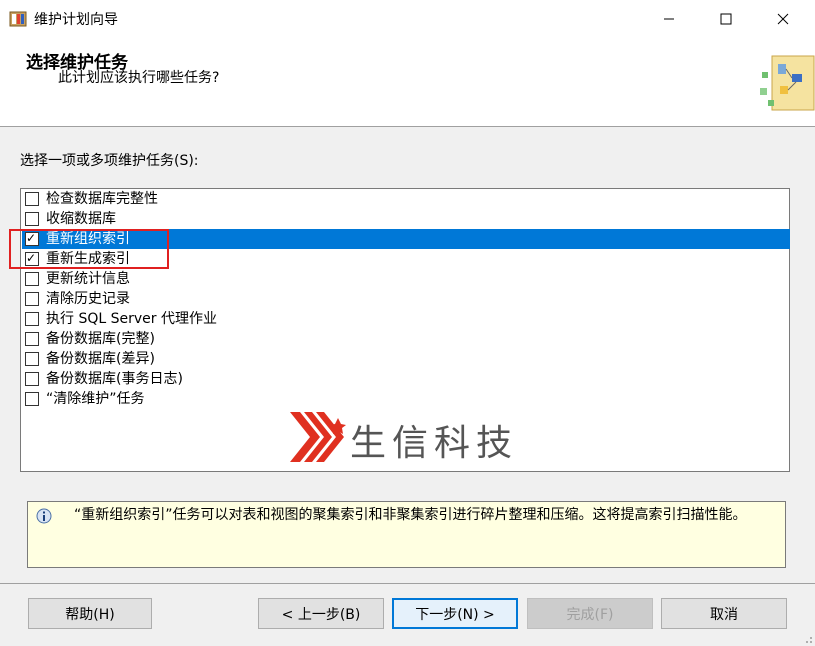 The width and height of the screenshot is (815, 646). What do you see at coordinates (100, 359) in the screenshot?
I see `task-label: 备份数据库(差异)` at bounding box center [100, 359].